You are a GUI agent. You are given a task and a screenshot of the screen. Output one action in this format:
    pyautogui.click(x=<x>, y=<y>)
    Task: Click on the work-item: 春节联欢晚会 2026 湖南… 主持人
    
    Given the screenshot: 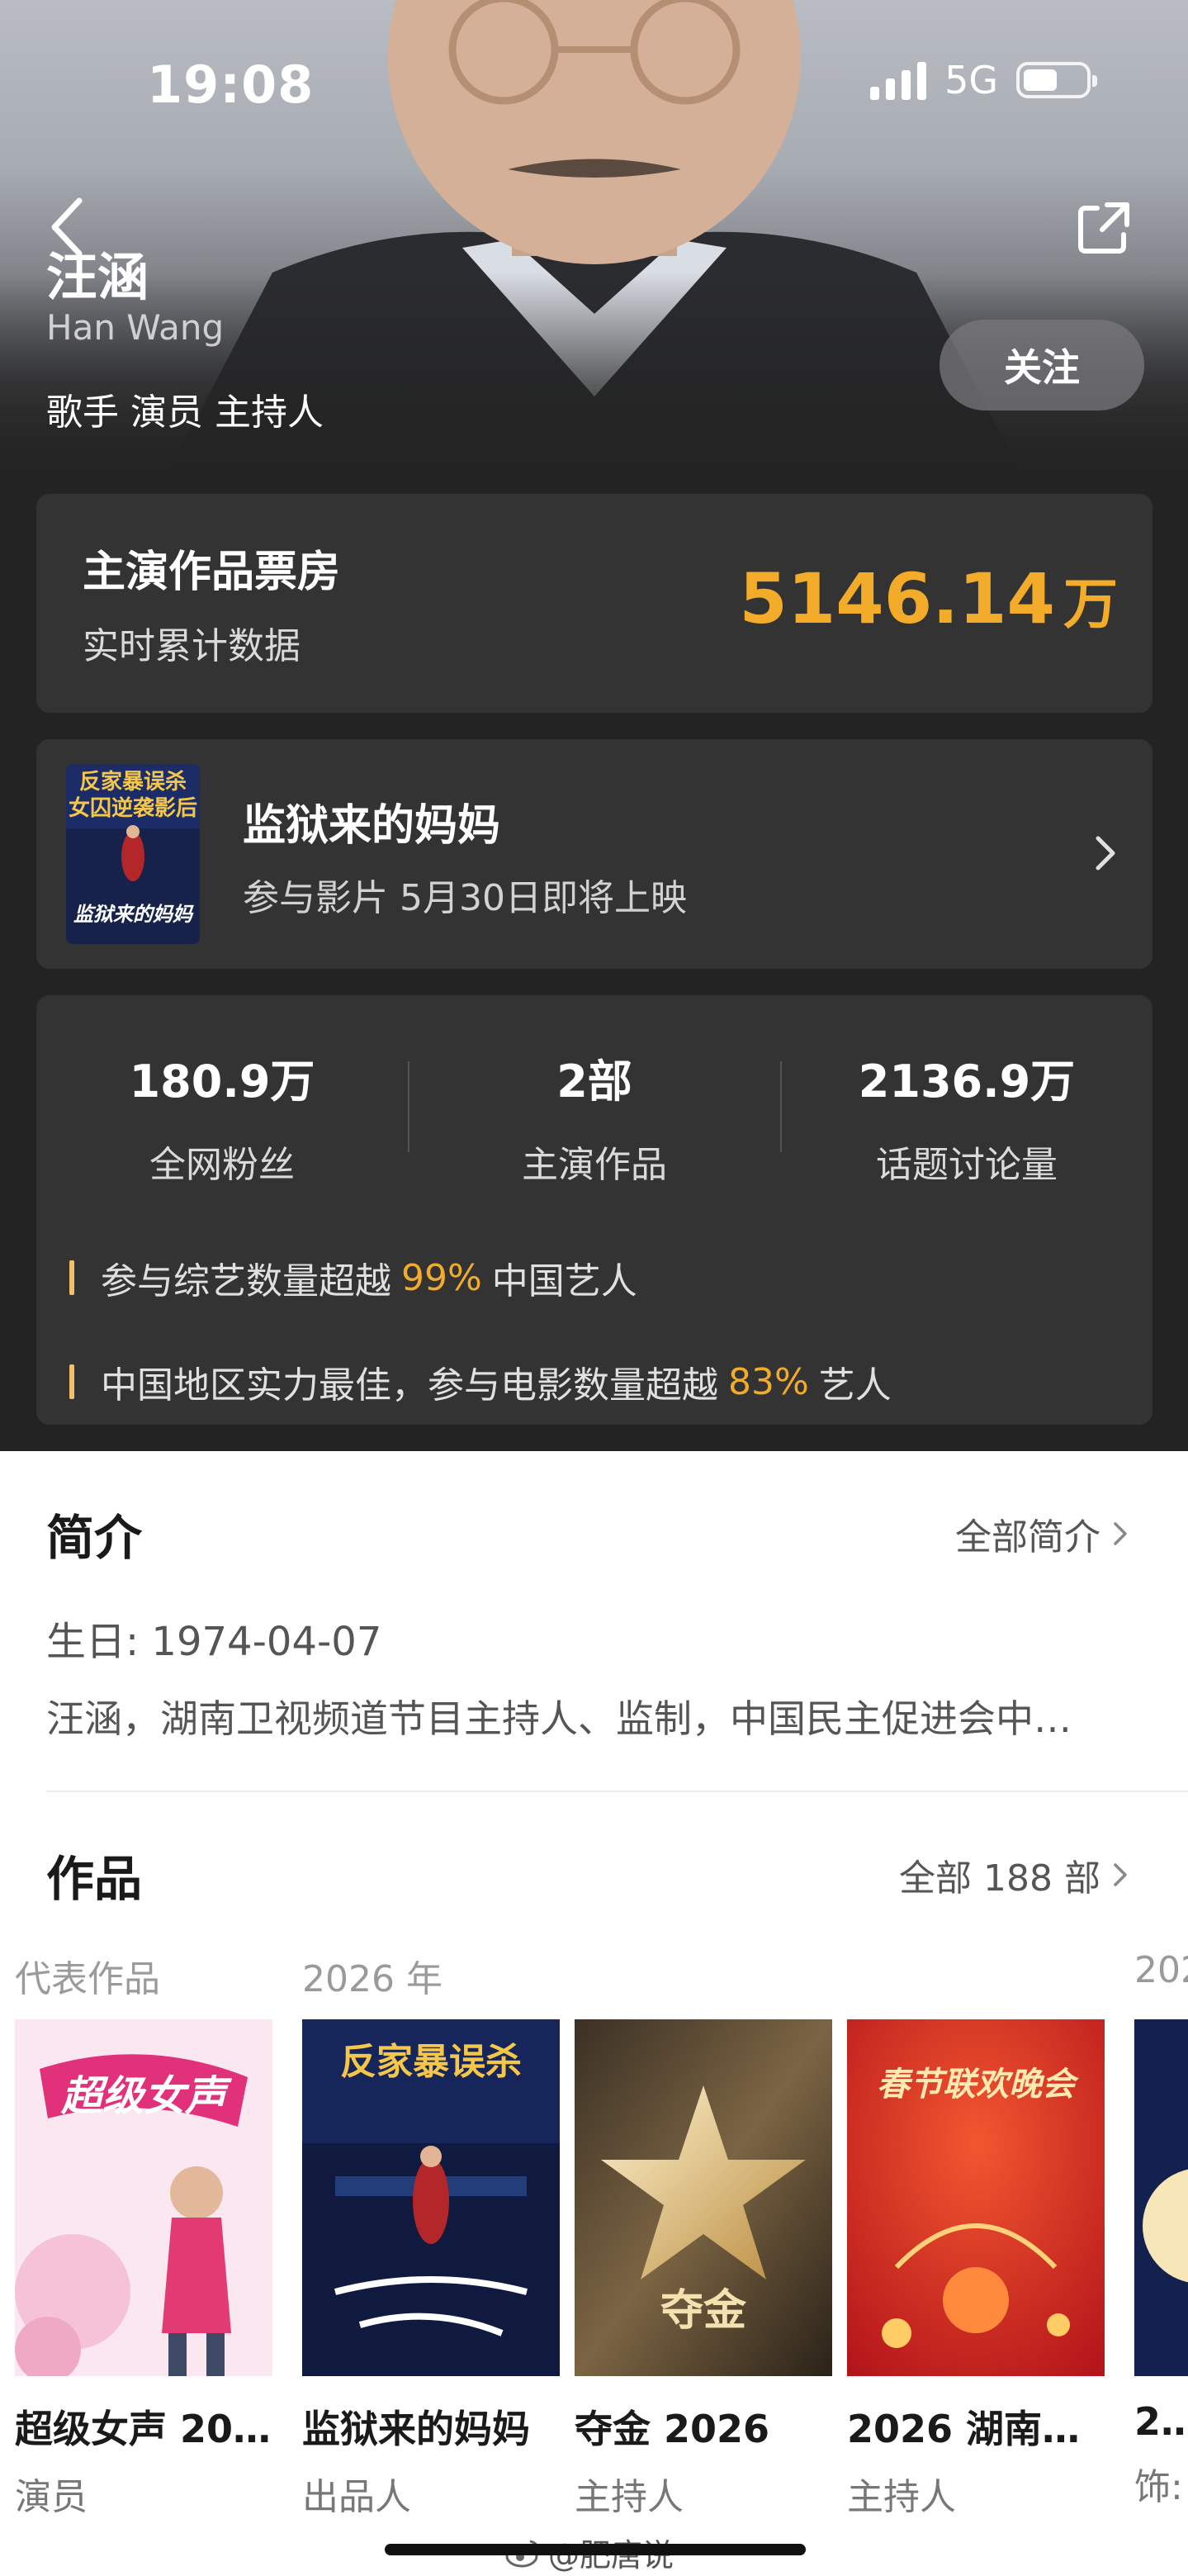 What is the action you would take?
    pyautogui.click(x=976, y=2269)
    